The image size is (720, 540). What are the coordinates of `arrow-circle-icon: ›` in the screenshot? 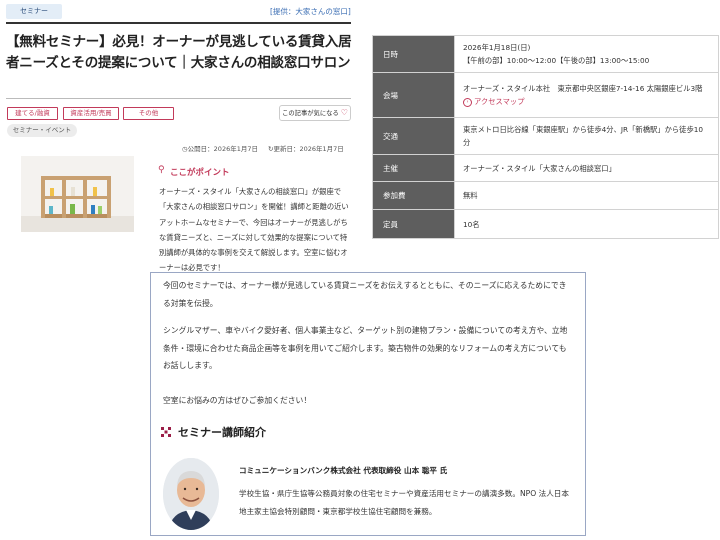 It's located at (467, 102).